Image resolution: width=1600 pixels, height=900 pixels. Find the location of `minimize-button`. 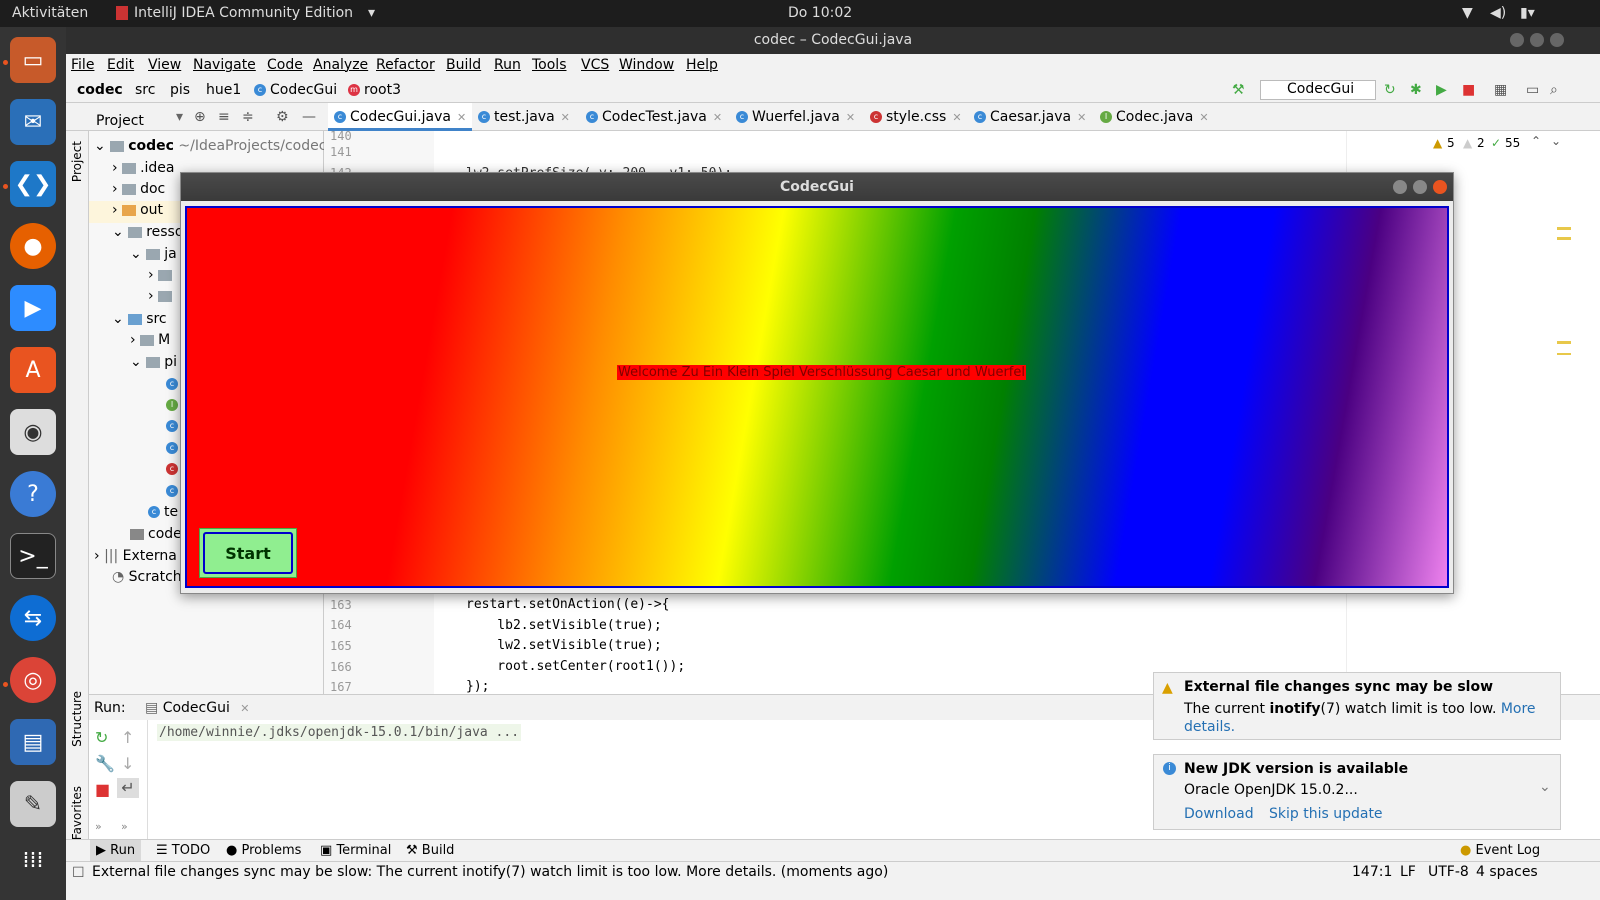

minimize-button is located at coordinates (1517, 40).